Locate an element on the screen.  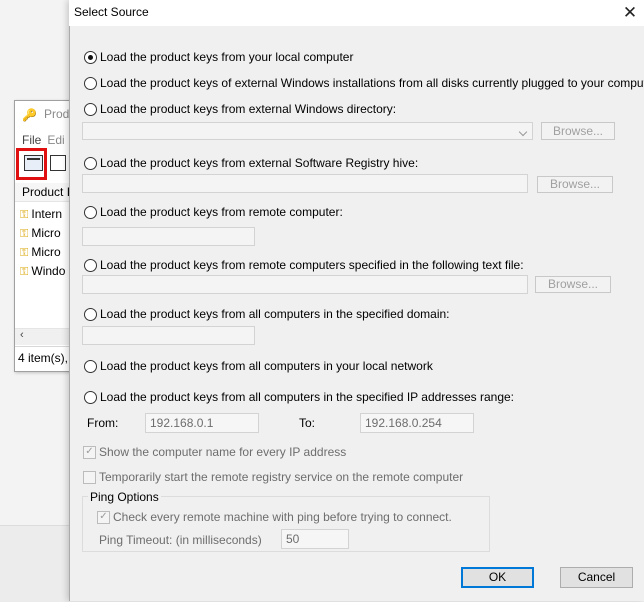
cancel-button: Cancel is located at coordinates (596, 577).